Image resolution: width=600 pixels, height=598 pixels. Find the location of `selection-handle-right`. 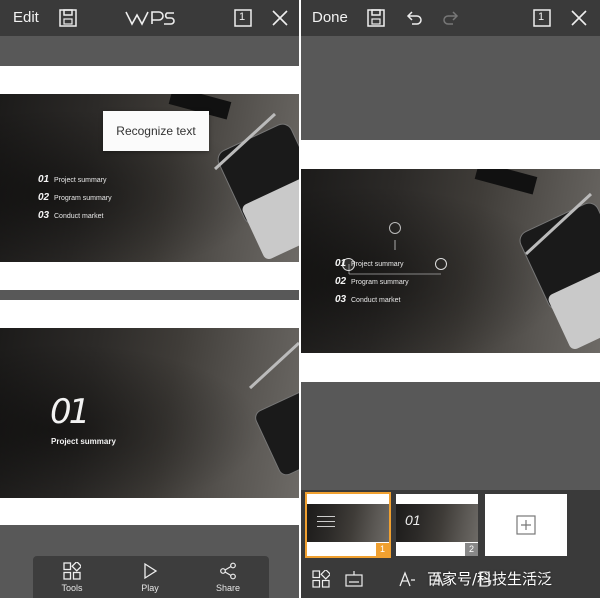

selection-handle-right is located at coordinates (441, 264).